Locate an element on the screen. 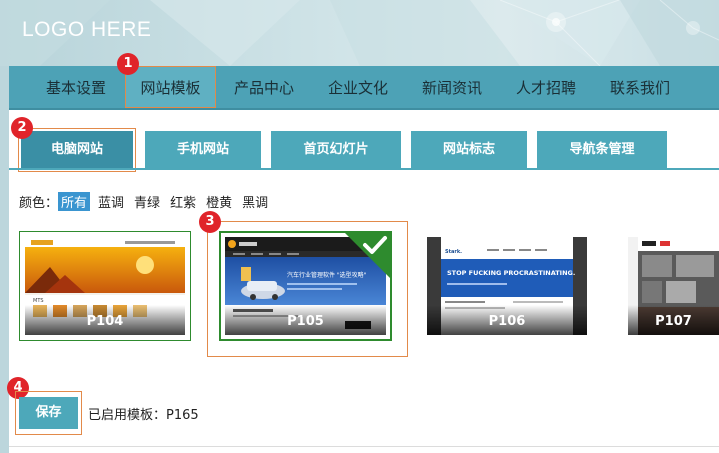 This screenshot has height=453, width=719. tab-pc-website: 电脑网站 is located at coordinates (77, 150).